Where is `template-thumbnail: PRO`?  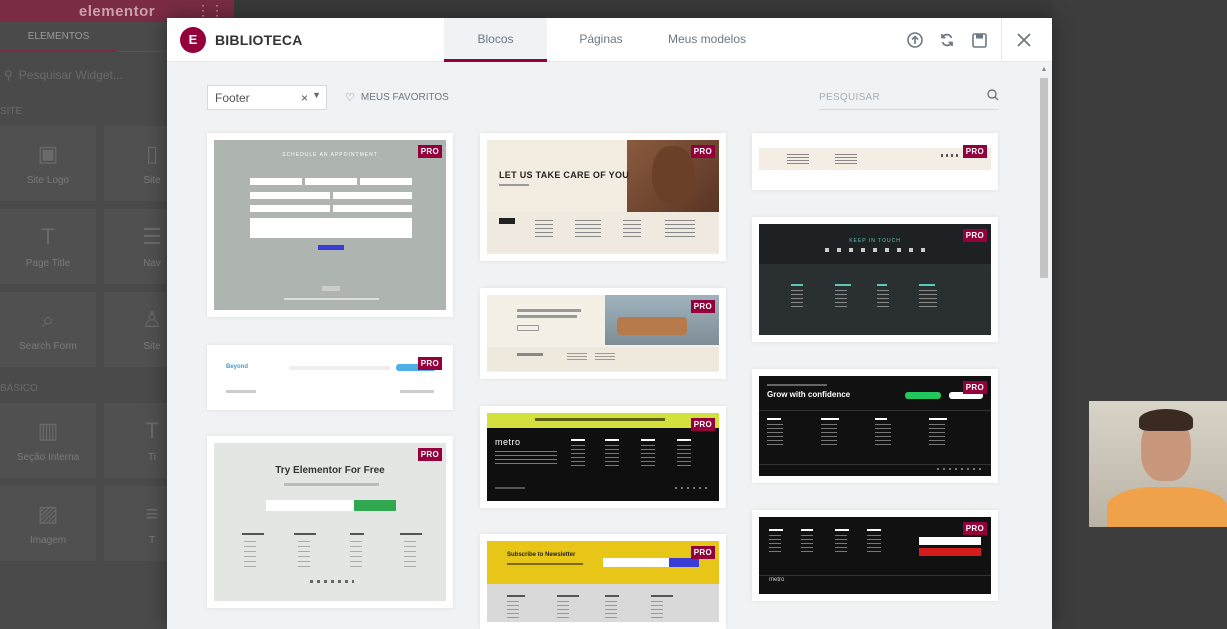 template-thumbnail: PRO is located at coordinates (875, 161).